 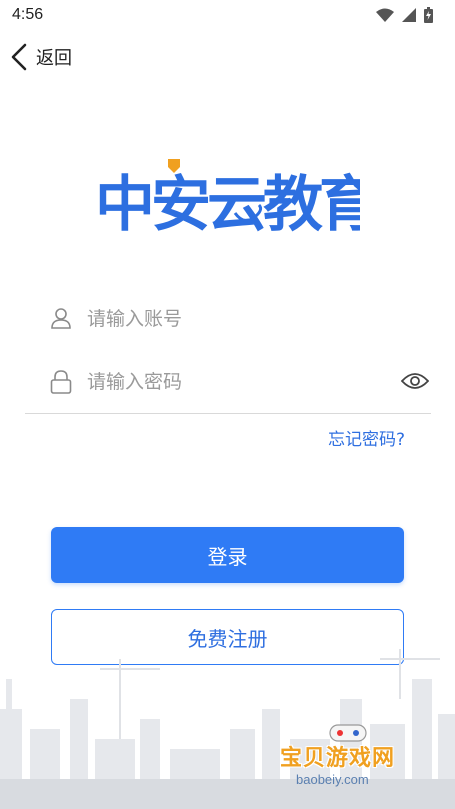 What do you see at coordinates (227, 56) in the screenshot?
I see `nav-bar: 返回` at bounding box center [227, 56].